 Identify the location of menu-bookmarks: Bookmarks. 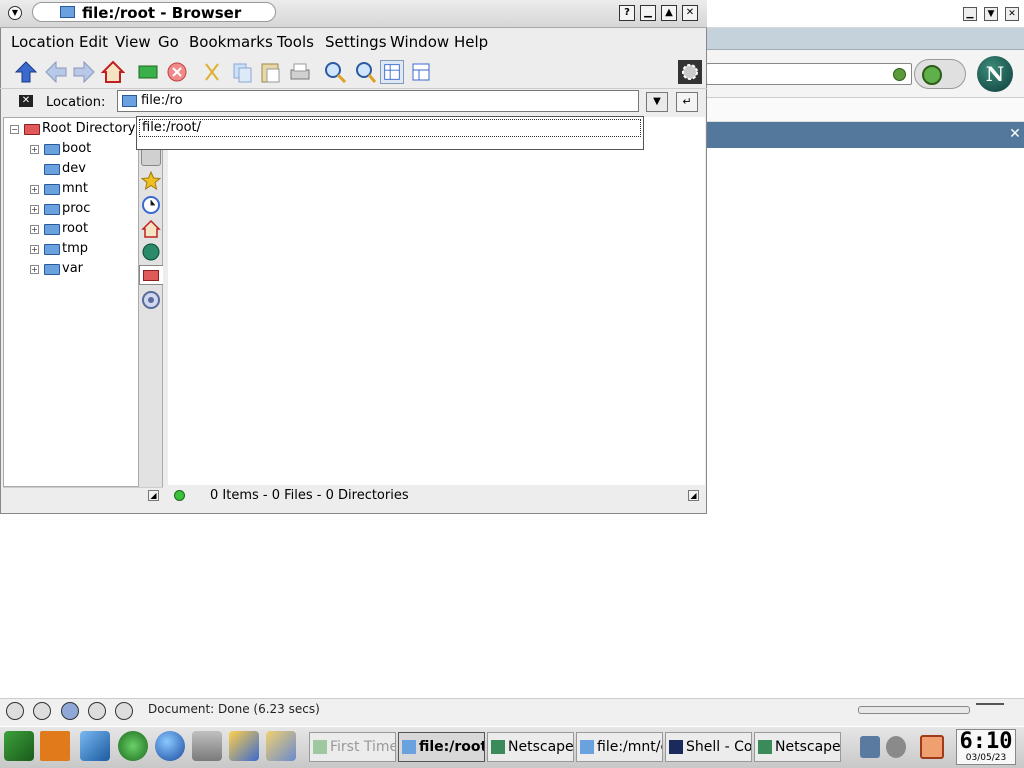
(231, 42).